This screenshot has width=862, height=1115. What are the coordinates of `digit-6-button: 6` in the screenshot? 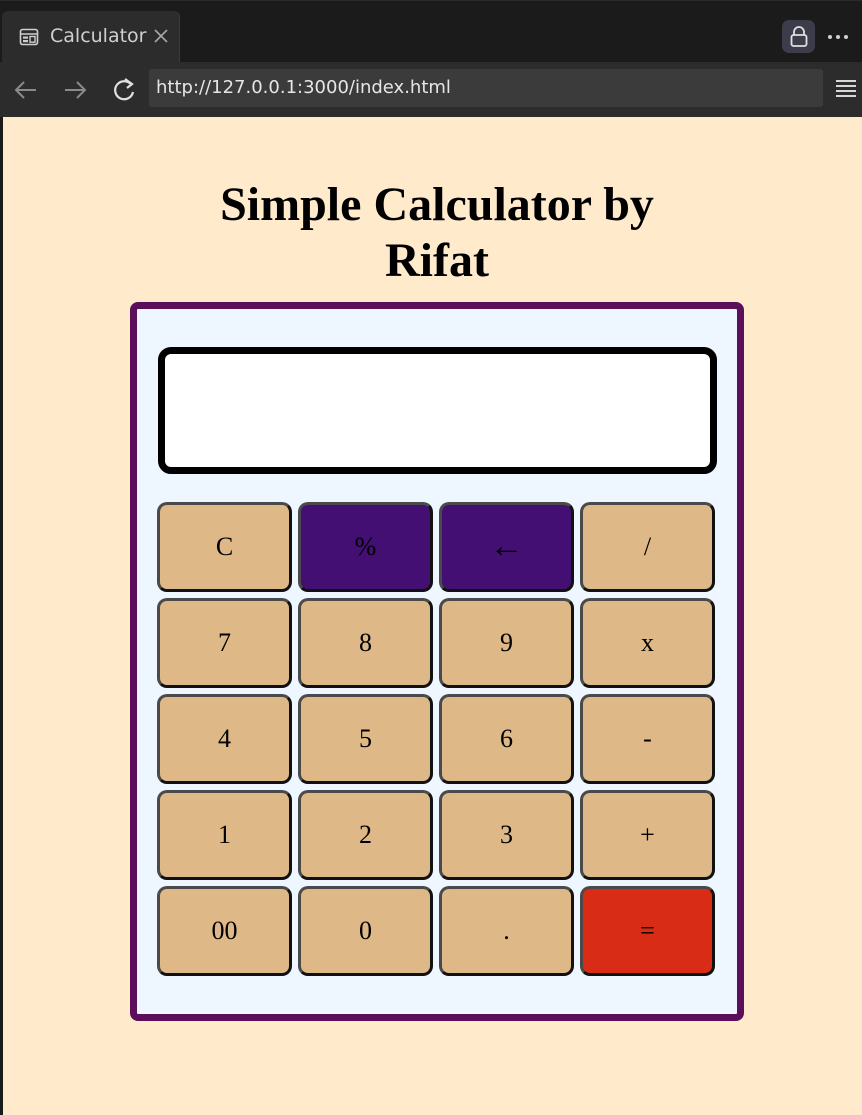 It's located at (506, 739).